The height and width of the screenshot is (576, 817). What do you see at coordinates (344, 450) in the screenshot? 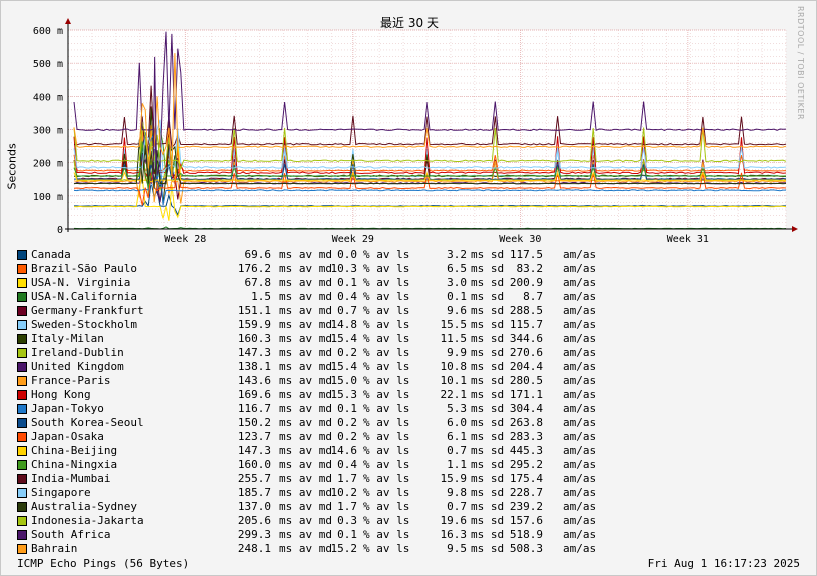
I see `legend-loss: 14.6` at bounding box center [344, 450].